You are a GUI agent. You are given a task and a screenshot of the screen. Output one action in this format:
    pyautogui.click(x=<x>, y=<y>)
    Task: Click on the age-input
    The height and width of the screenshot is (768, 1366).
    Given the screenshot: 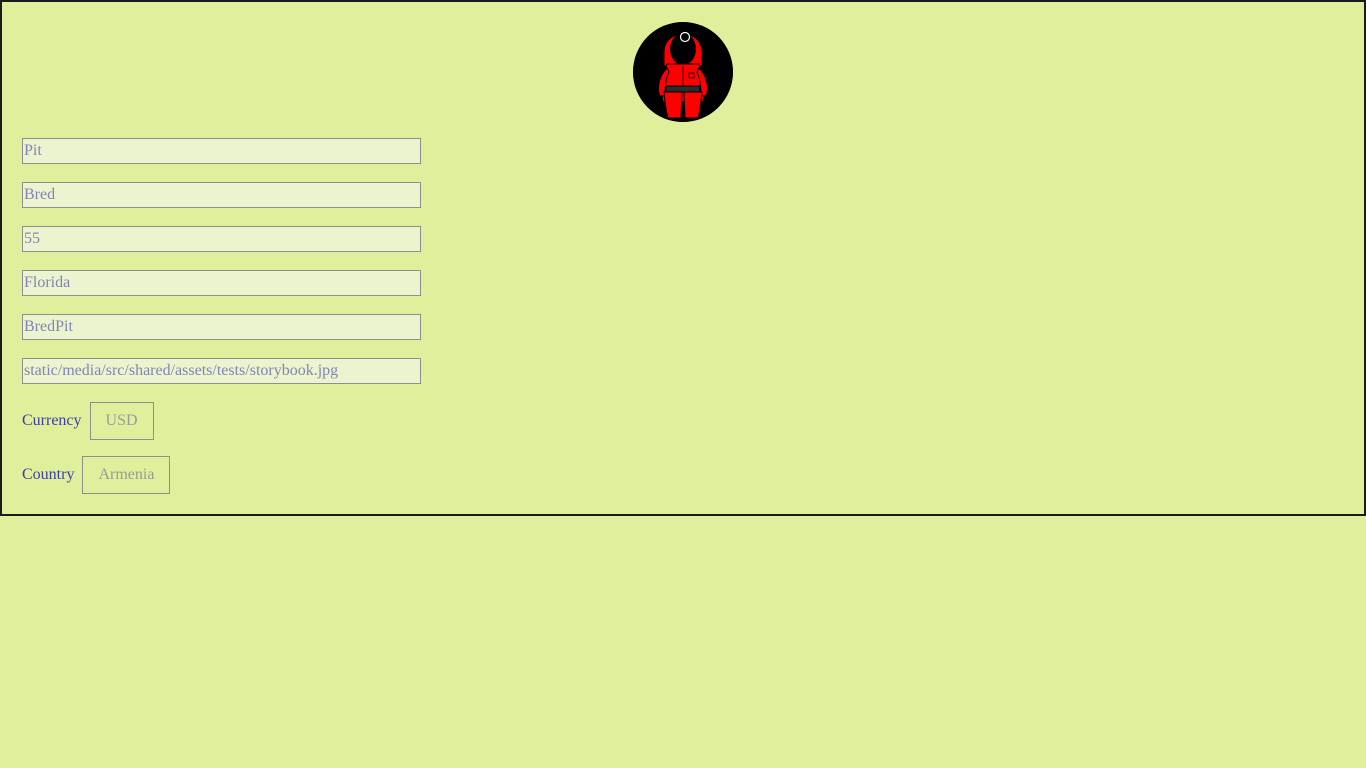 What is the action you would take?
    pyautogui.click(x=221, y=239)
    